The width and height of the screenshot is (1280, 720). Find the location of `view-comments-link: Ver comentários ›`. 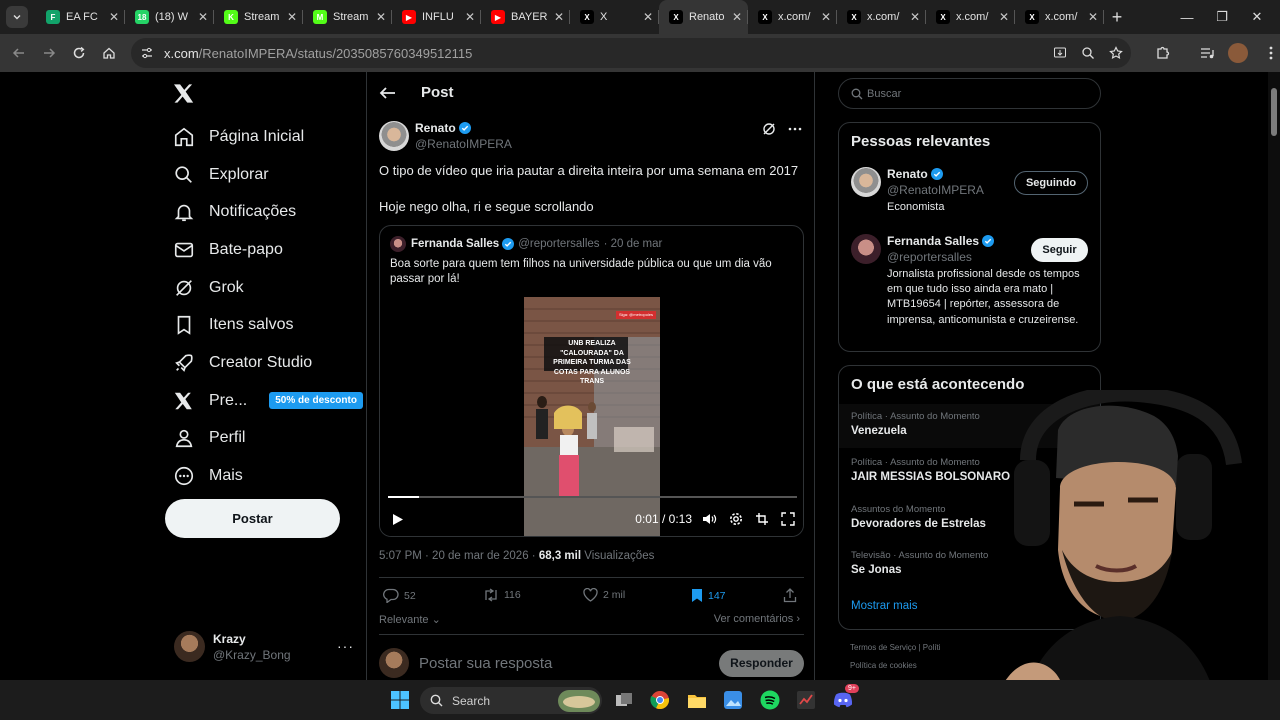

view-comments-link: Ver comentários › is located at coordinates (757, 619).